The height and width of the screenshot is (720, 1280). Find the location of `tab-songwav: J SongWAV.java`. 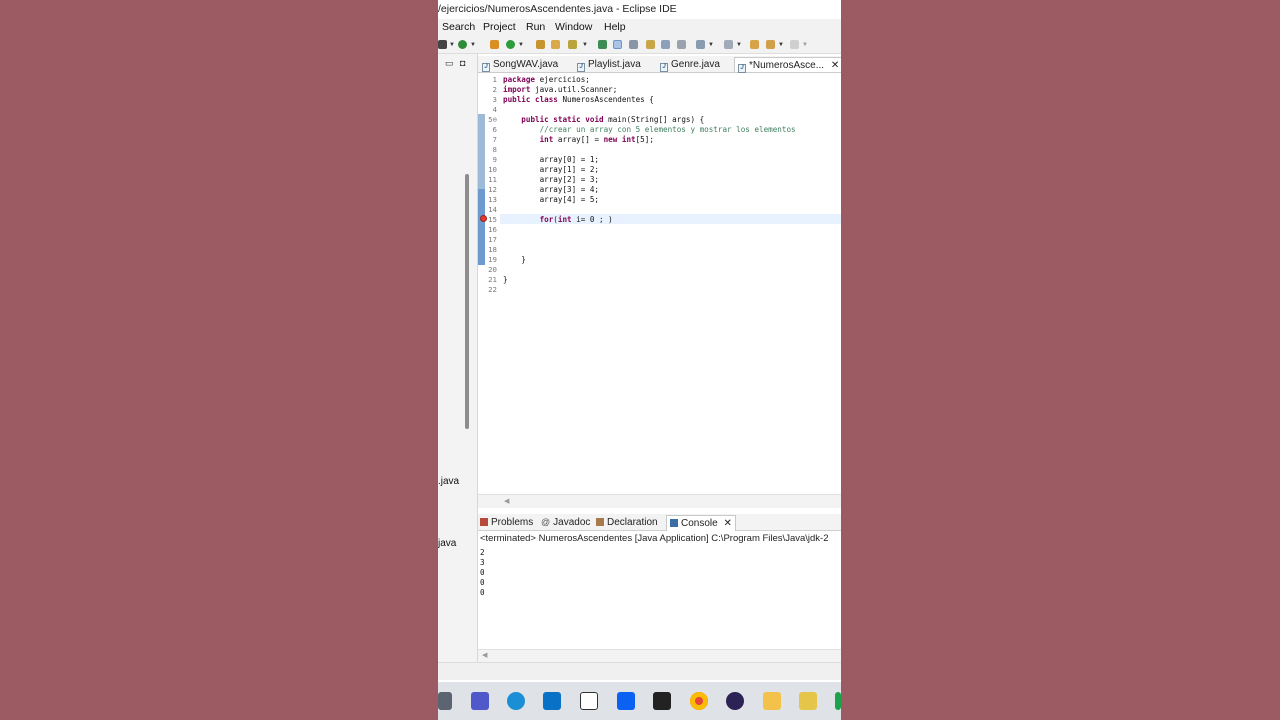

tab-songwav: J SongWAV.java is located at coordinates (520, 65).